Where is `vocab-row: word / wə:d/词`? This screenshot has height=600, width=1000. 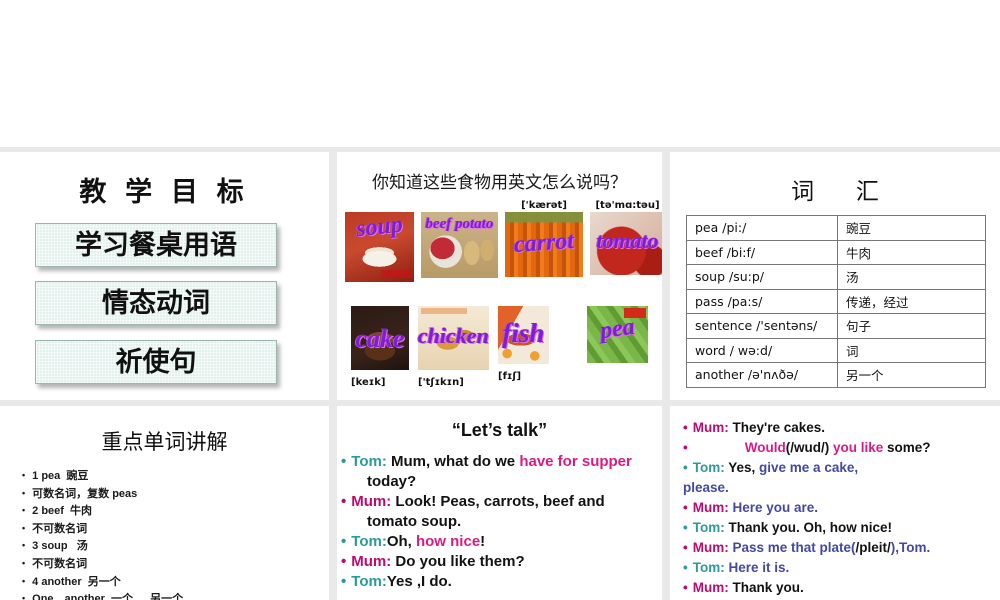 vocab-row: word / wə:d/词 is located at coordinates (836, 350).